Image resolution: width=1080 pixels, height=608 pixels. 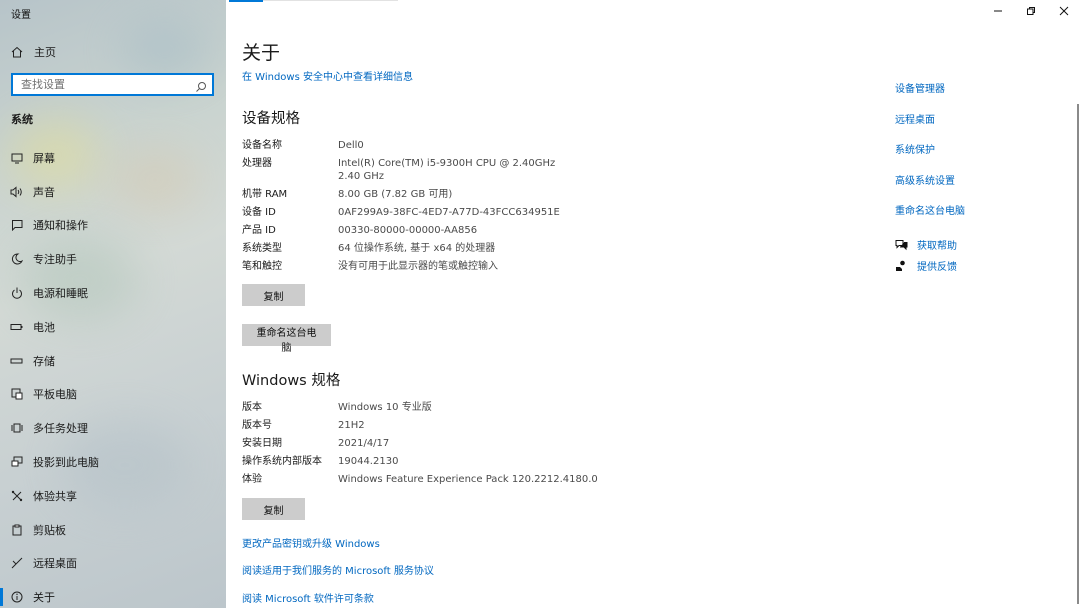 I want to click on sidebar-item-clipboard: 剪贴板, so click(x=113, y=530).